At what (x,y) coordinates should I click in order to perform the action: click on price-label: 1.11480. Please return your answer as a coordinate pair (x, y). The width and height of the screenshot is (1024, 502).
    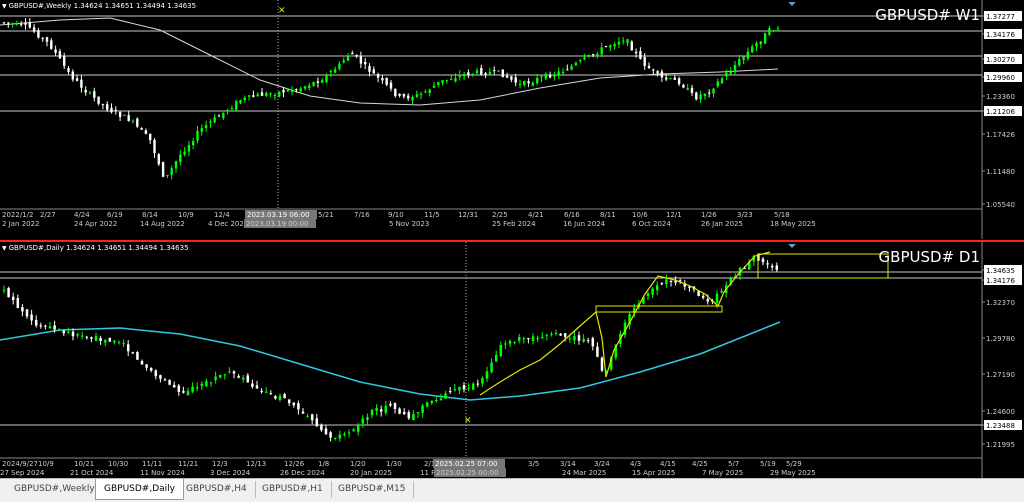
    Looking at the image, I should click on (1000, 172).